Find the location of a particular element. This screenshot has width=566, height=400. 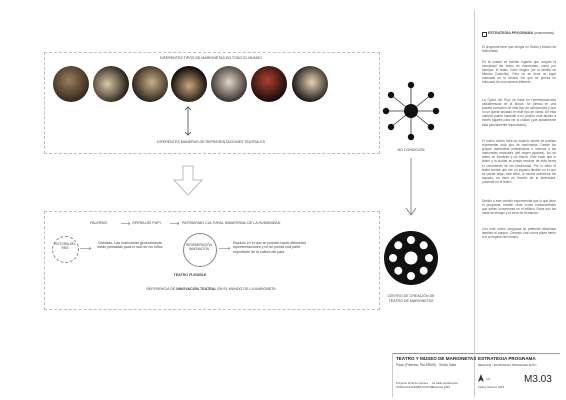

referencia-bold: INNOVACIÓN TEATRAL is located at coordinates (196, 289).